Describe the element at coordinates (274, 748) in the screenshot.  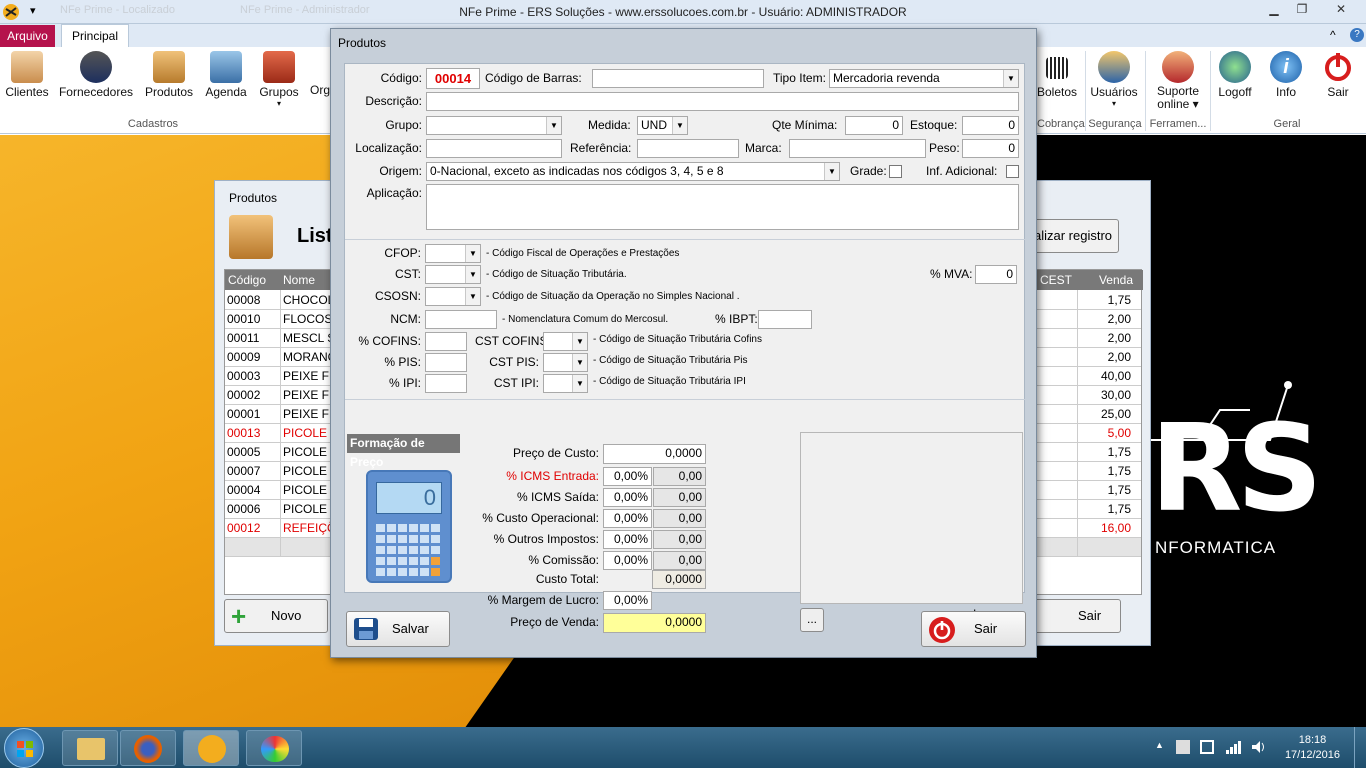
I see `paint-taskbar-button` at that location.